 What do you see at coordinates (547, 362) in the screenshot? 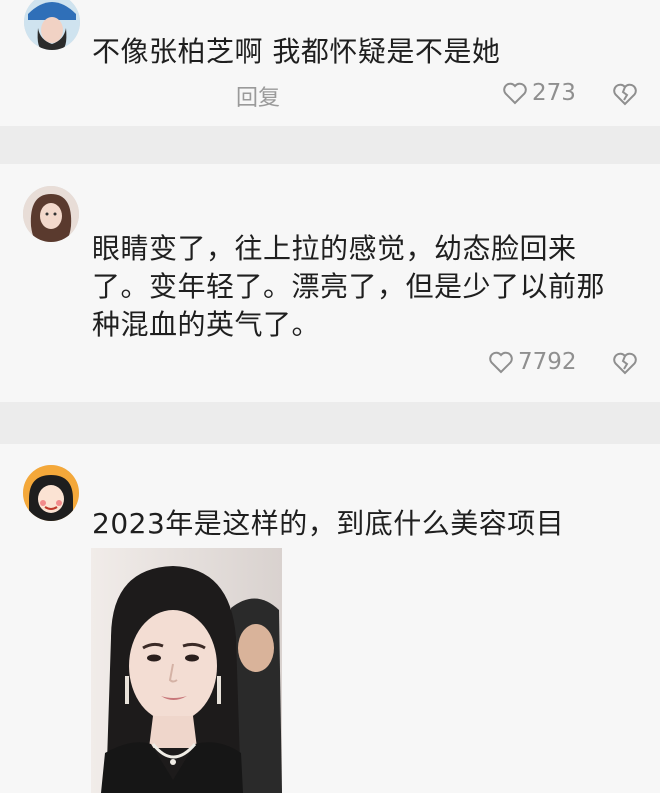
I see `like-count: 7792` at bounding box center [547, 362].